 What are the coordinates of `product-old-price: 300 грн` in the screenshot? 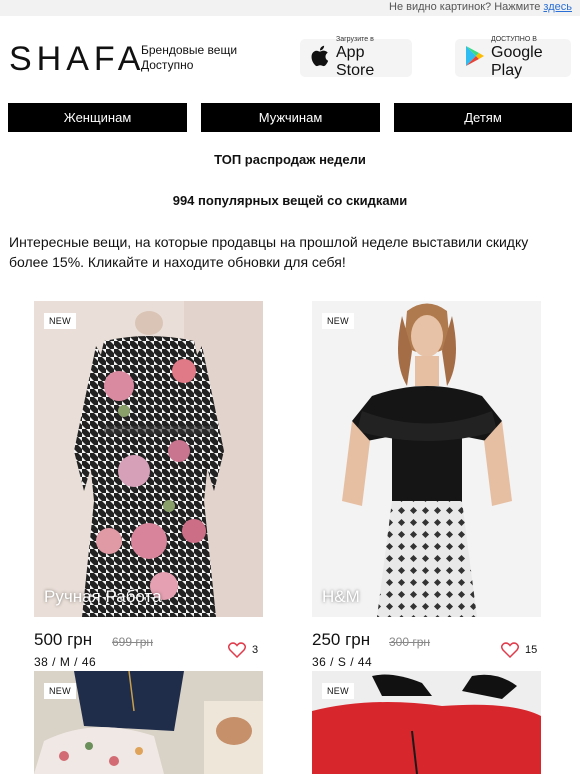 It's located at (410, 642).